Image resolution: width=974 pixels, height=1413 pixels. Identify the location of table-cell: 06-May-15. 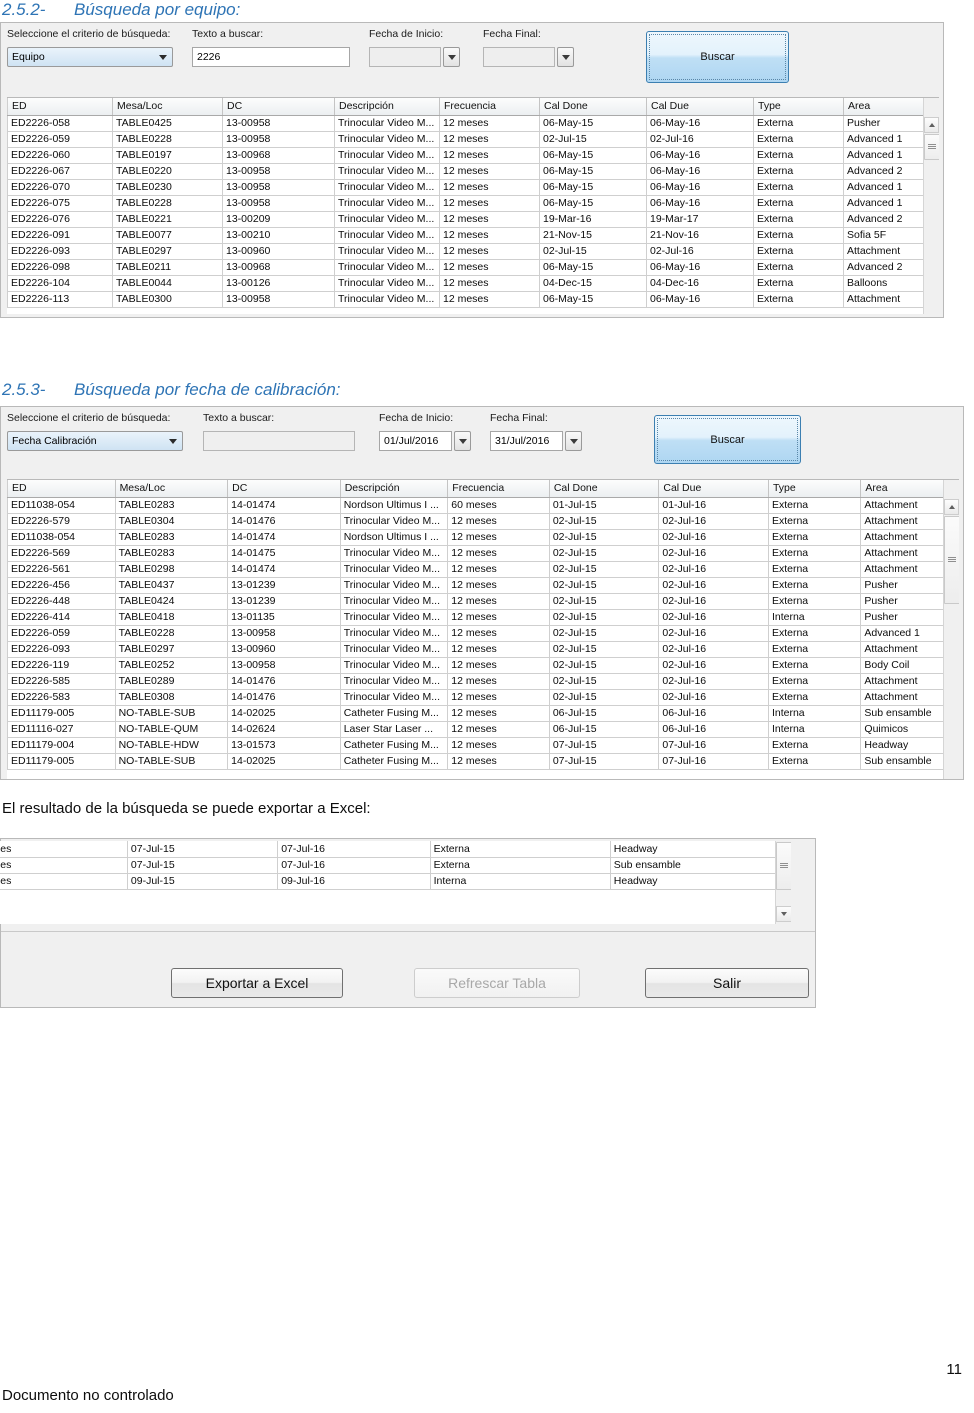
(593, 267).